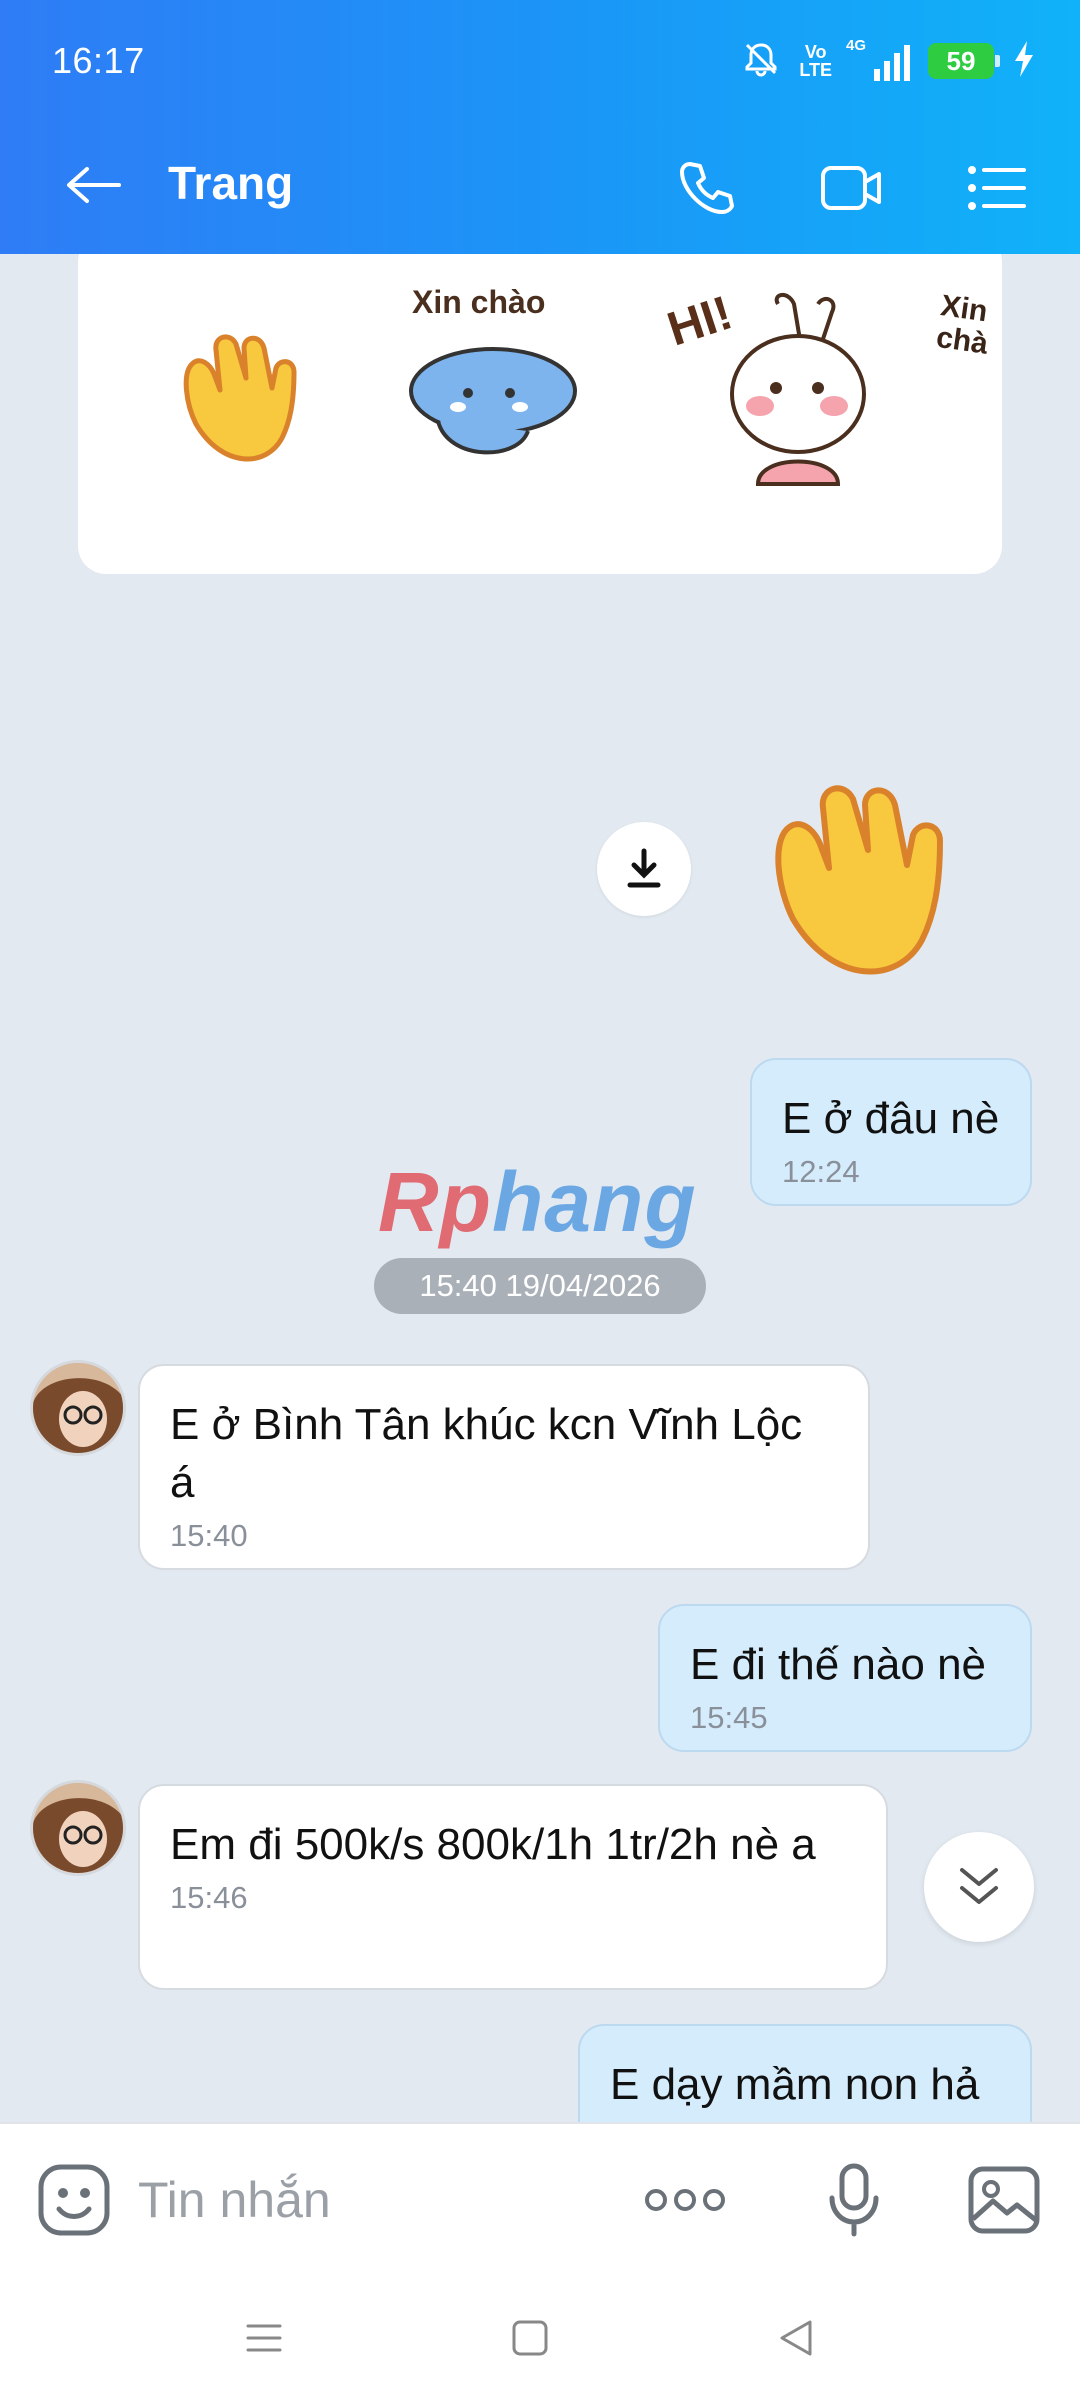  I want to click on volte-bottom: LTE, so click(815, 70).